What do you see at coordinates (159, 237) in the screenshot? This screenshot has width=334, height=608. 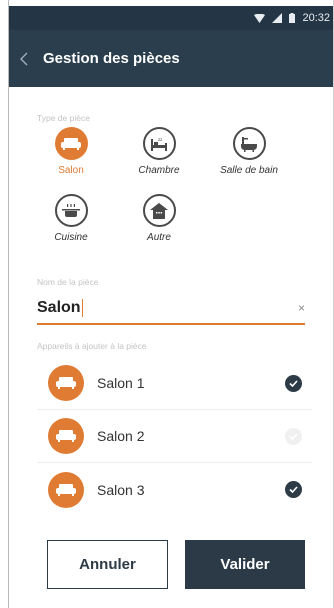 I see `room-type-label-autre: Autre` at bounding box center [159, 237].